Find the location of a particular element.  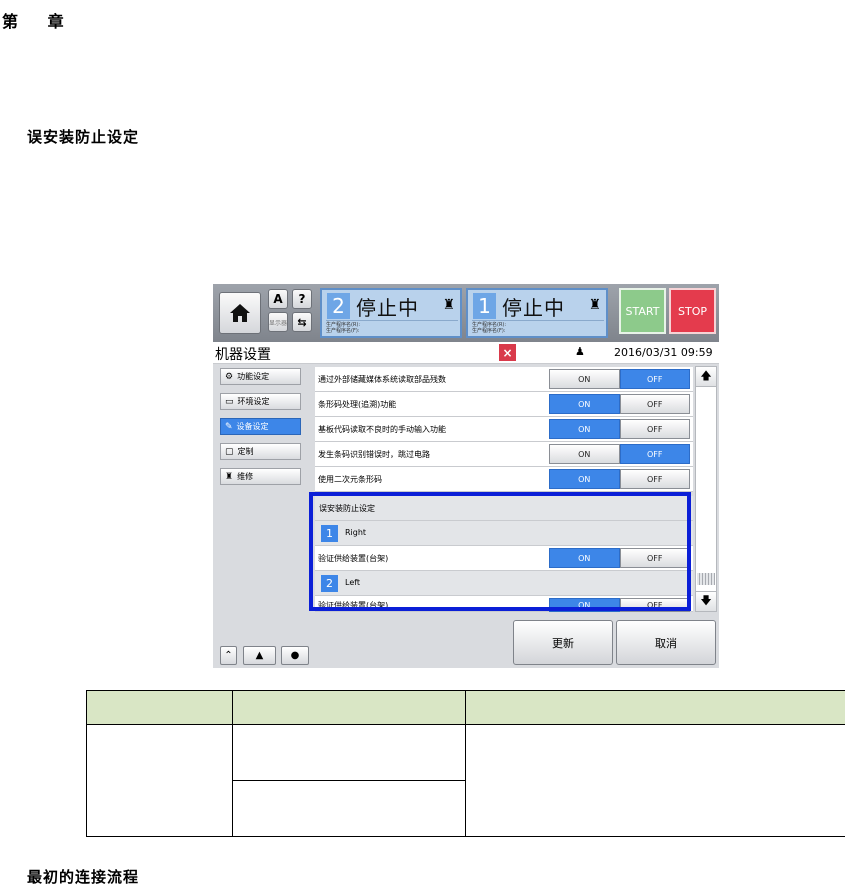

warning-button: ▲ is located at coordinates (259, 655).